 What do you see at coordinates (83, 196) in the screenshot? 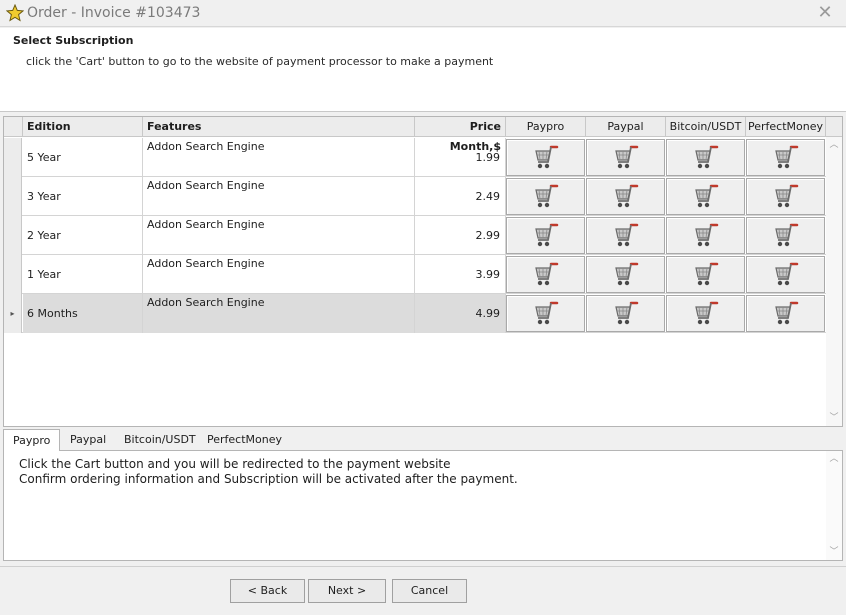
I see `edition-cell: 3 Year` at bounding box center [83, 196].